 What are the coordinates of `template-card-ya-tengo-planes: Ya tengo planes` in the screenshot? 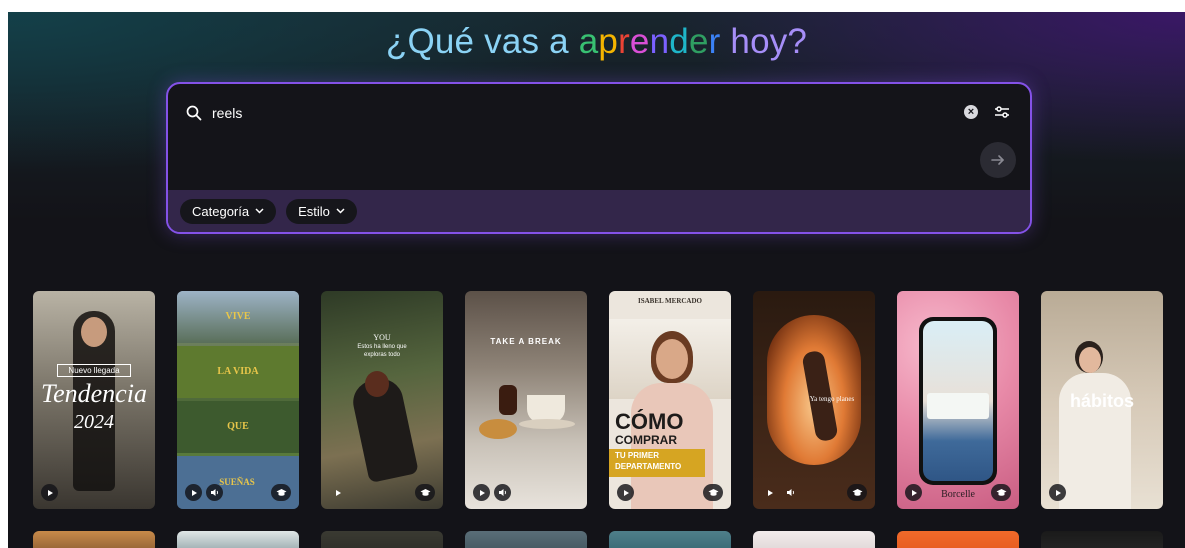 It's located at (814, 400).